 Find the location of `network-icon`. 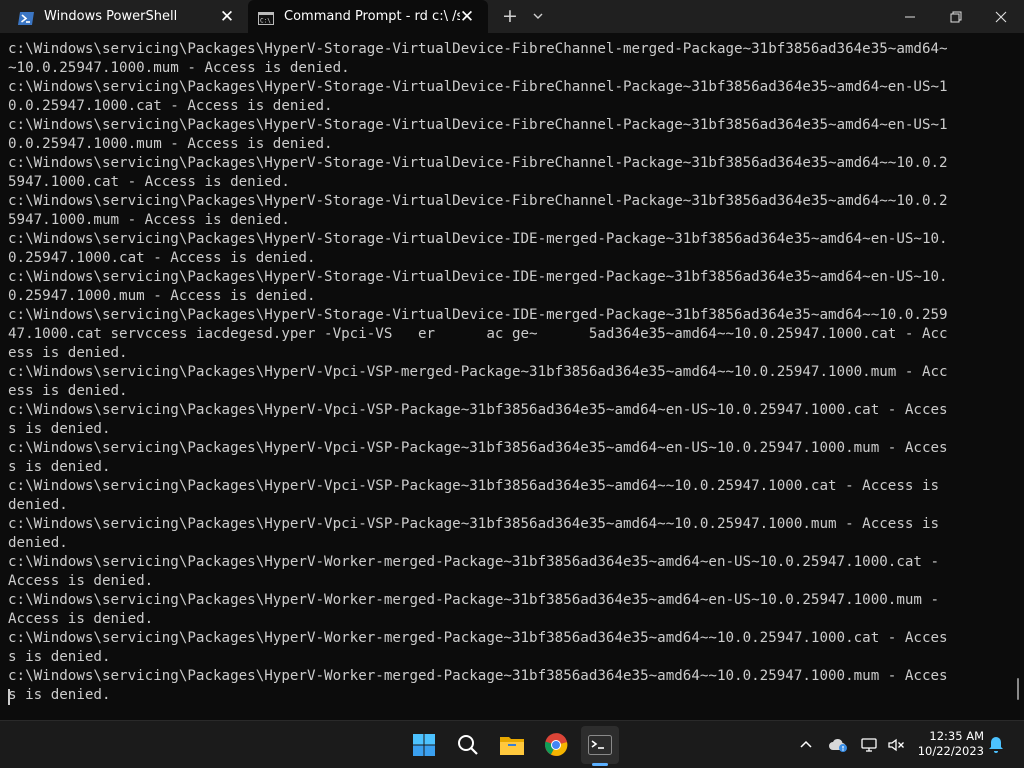

network-icon is located at coordinates (870, 745).